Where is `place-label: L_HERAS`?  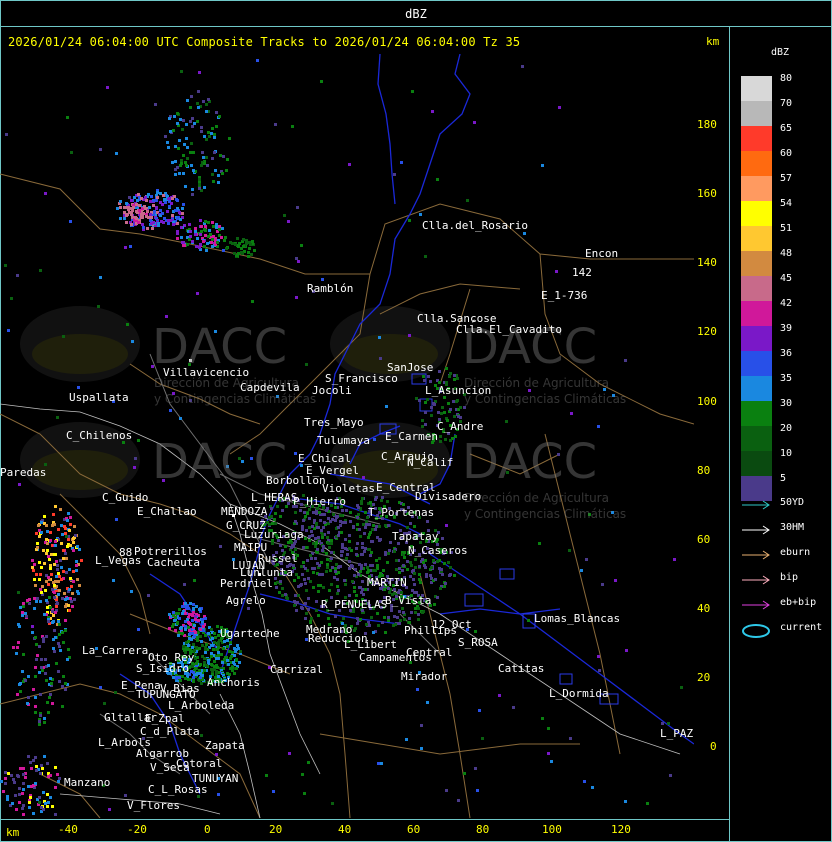 place-label: L_HERAS is located at coordinates (274, 497).